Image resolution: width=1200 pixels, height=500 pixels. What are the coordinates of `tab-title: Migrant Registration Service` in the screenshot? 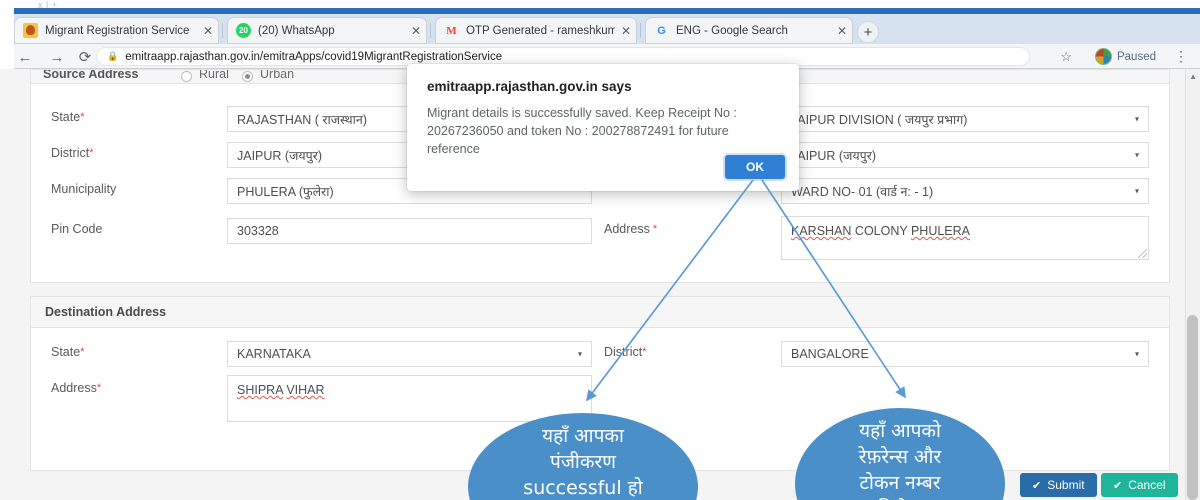 It's located at (117, 30).